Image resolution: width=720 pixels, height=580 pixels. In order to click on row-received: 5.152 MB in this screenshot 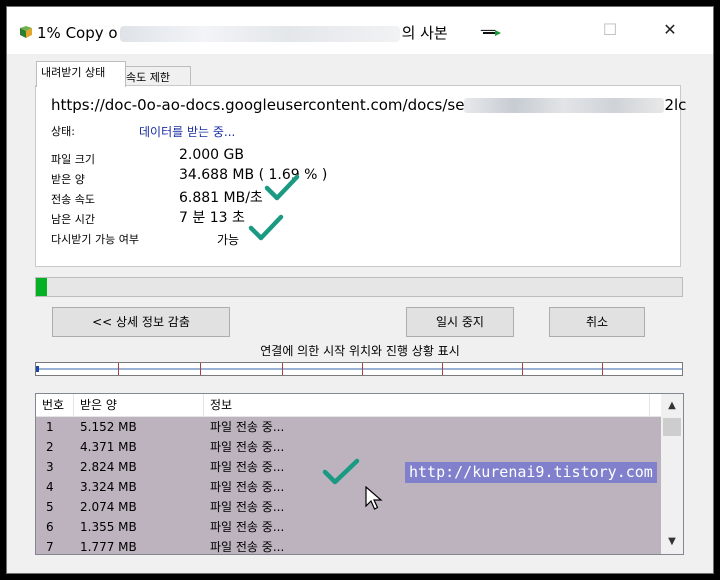, I will do `click(108, 427)`.